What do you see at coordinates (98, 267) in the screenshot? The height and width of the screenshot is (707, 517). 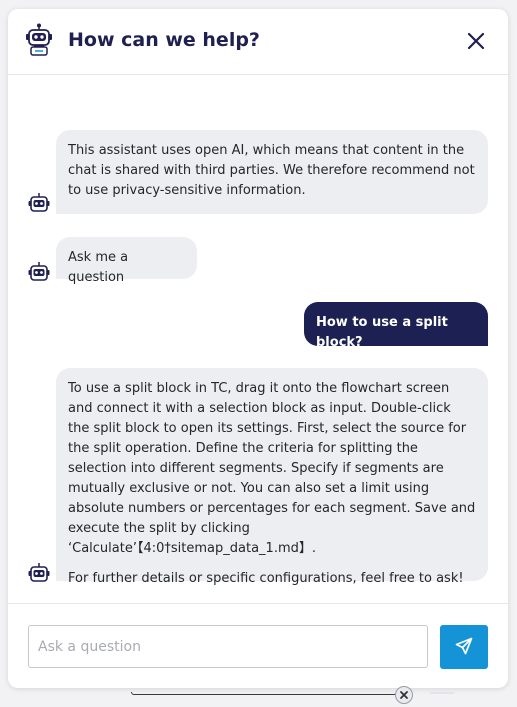 I see `message-text: Ask me a question` at bounding box center [98, 267].